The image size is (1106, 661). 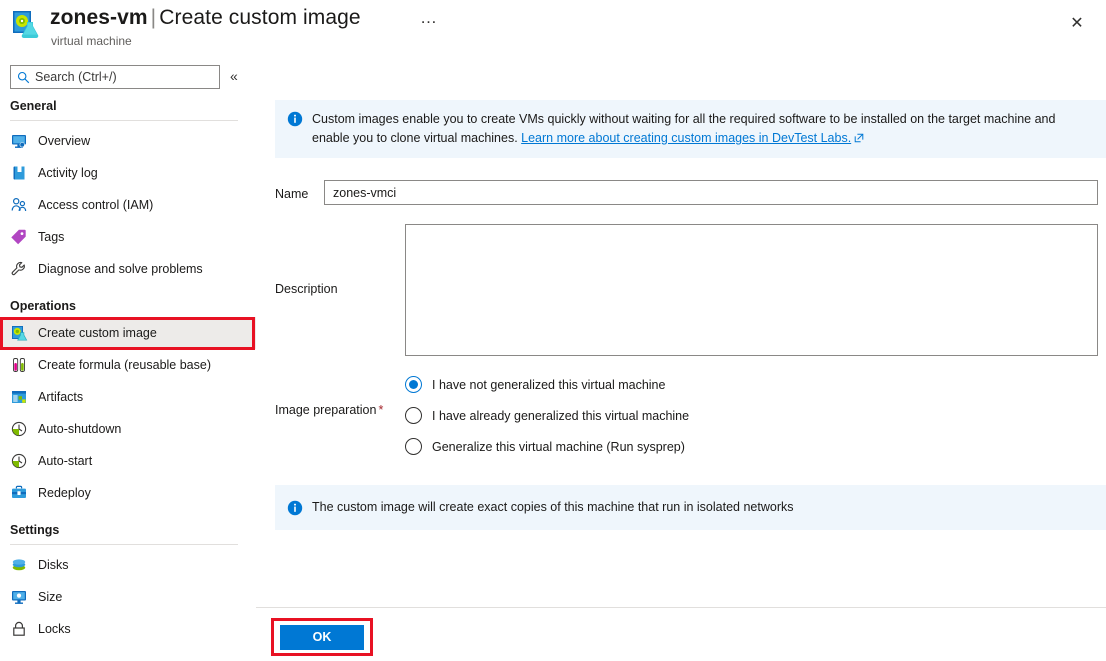 What do you see at coordinates (91, 41) in the screenshot?
I see `resource-type-subtitle: virtual machine` at bounding box center [91, 41].